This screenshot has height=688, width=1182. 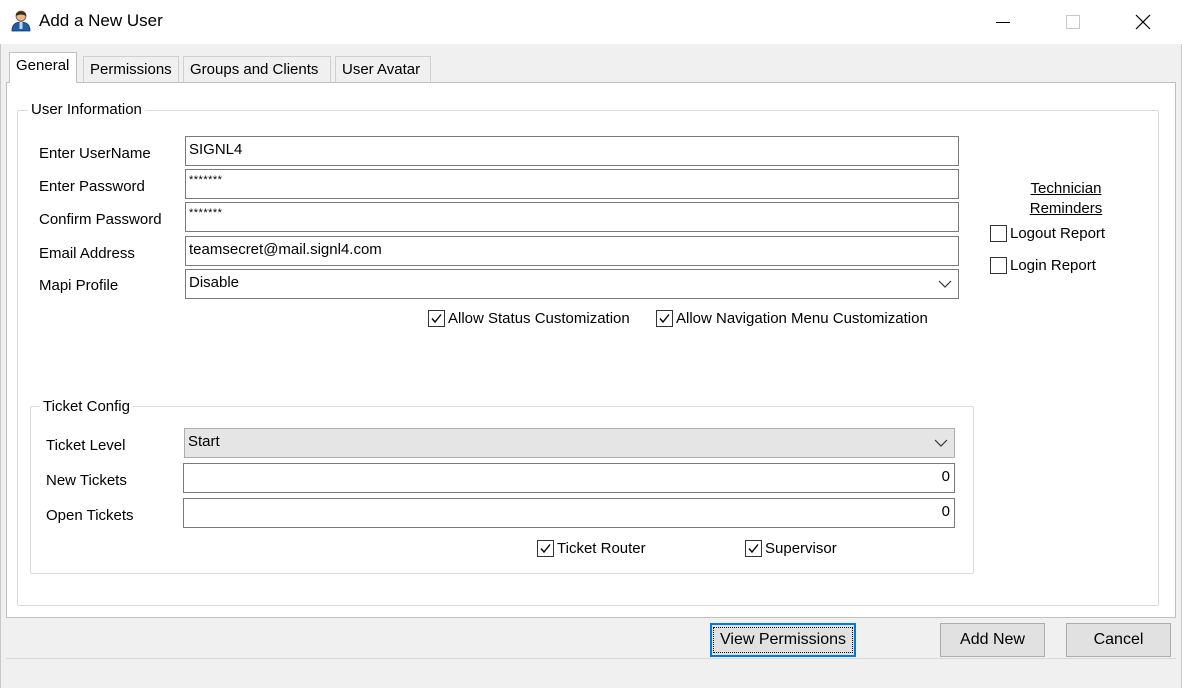 What do you see at coordinates (100, 219) in the screenshot?
I see `confirm-password-label: Confirm Password` at bounding box center [100, 219].